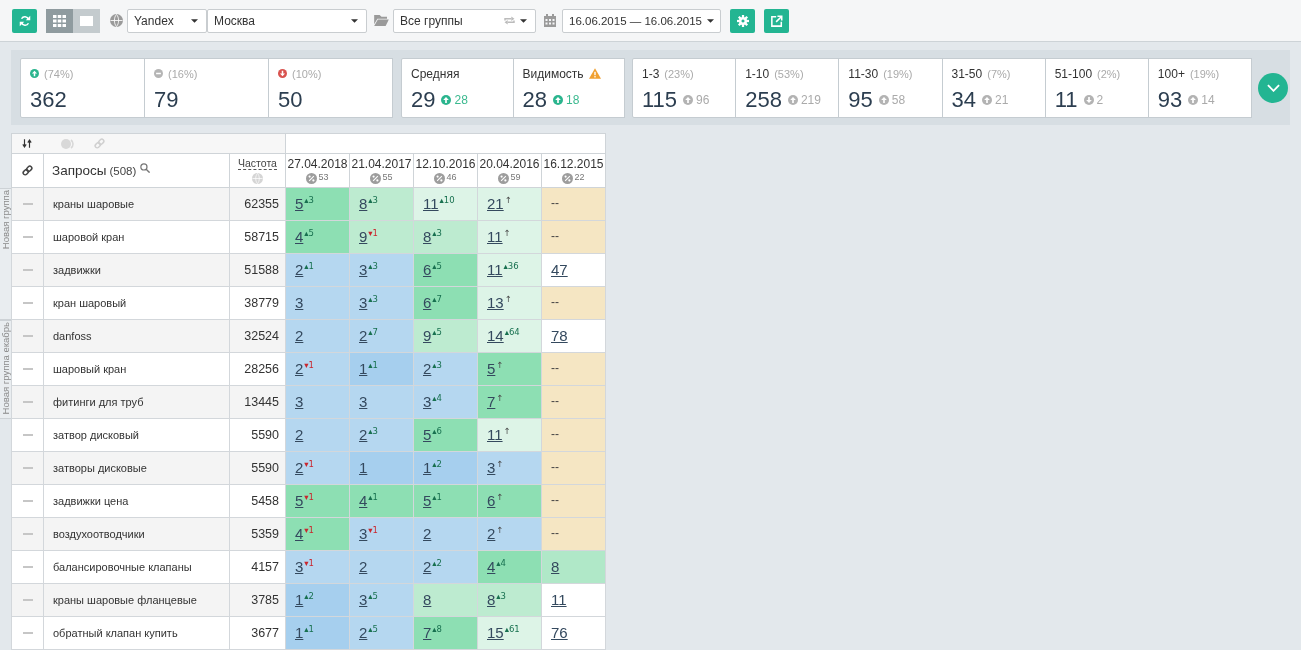 This screenshot has height=650, width=1301. What do you see at coordinates (509, 20) in the screenshot?
I see `repeat-icon` at bounding box center [509, 20].